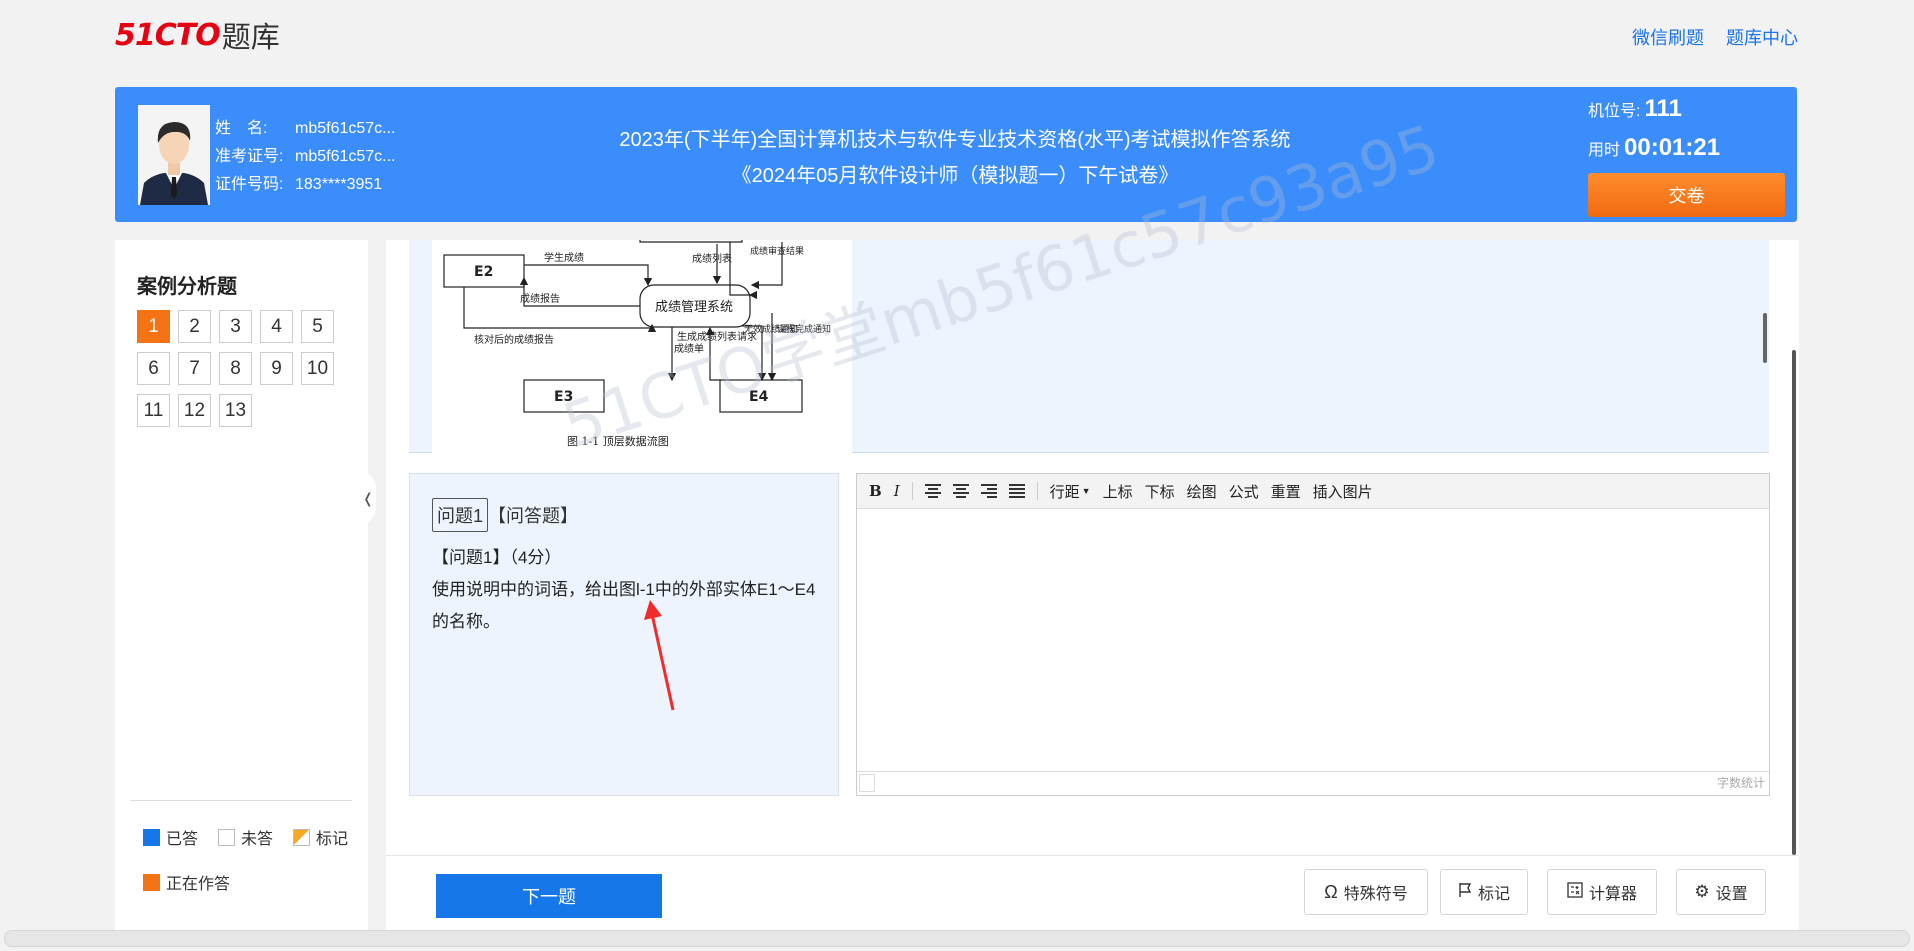  What do you see at coordinates (875, 491) in the screenshot?
I see `bold-button: B` at bounding box center [875, 491].